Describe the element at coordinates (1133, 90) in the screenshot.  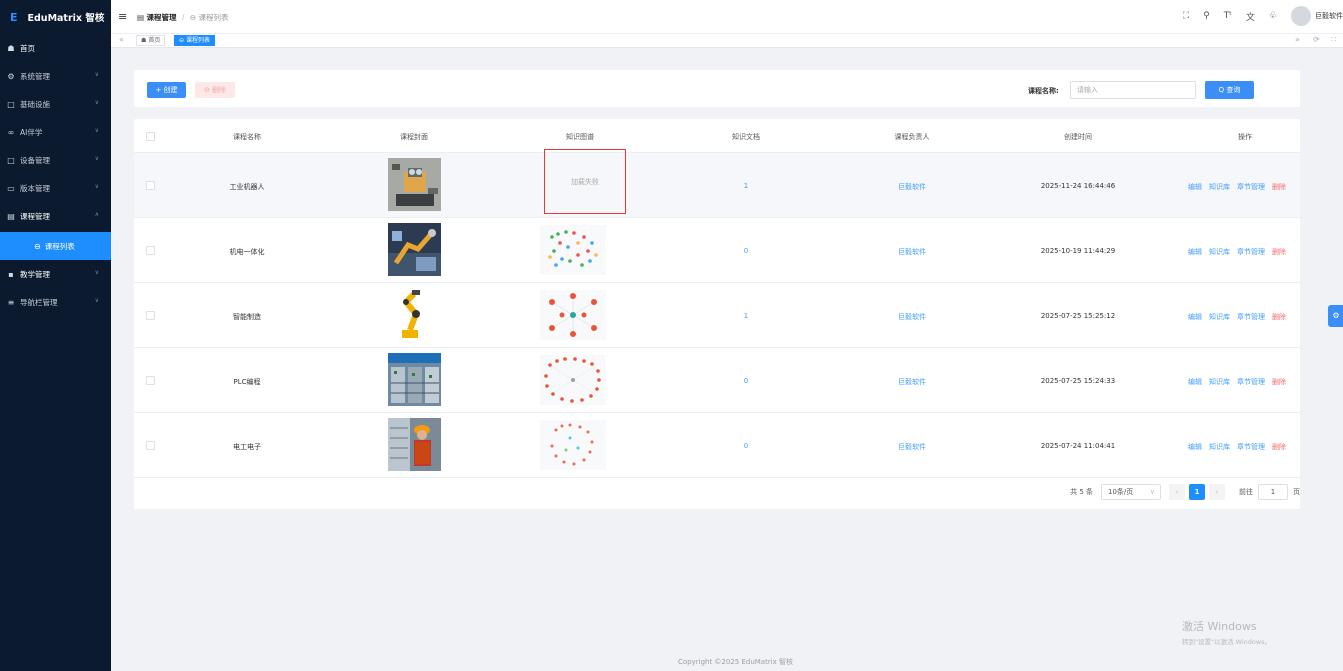
I see `course-name-input` at that location.